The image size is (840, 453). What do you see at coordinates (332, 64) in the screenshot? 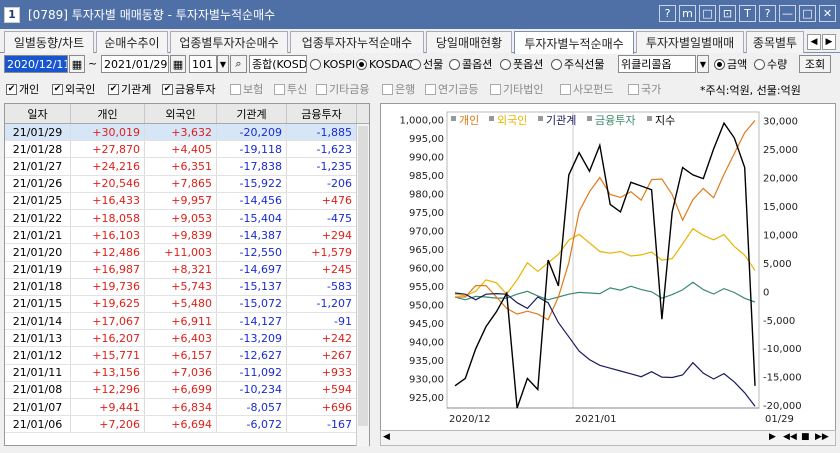
I see `radio-kospi: KOSPI` at bounding box center [332, 64].